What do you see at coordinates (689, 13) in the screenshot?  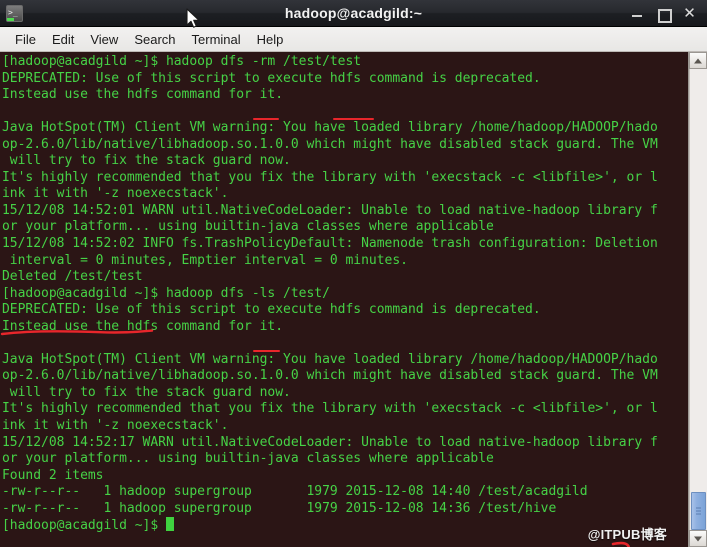 I see `close-button: ✕` at bounding box center [689, 13].